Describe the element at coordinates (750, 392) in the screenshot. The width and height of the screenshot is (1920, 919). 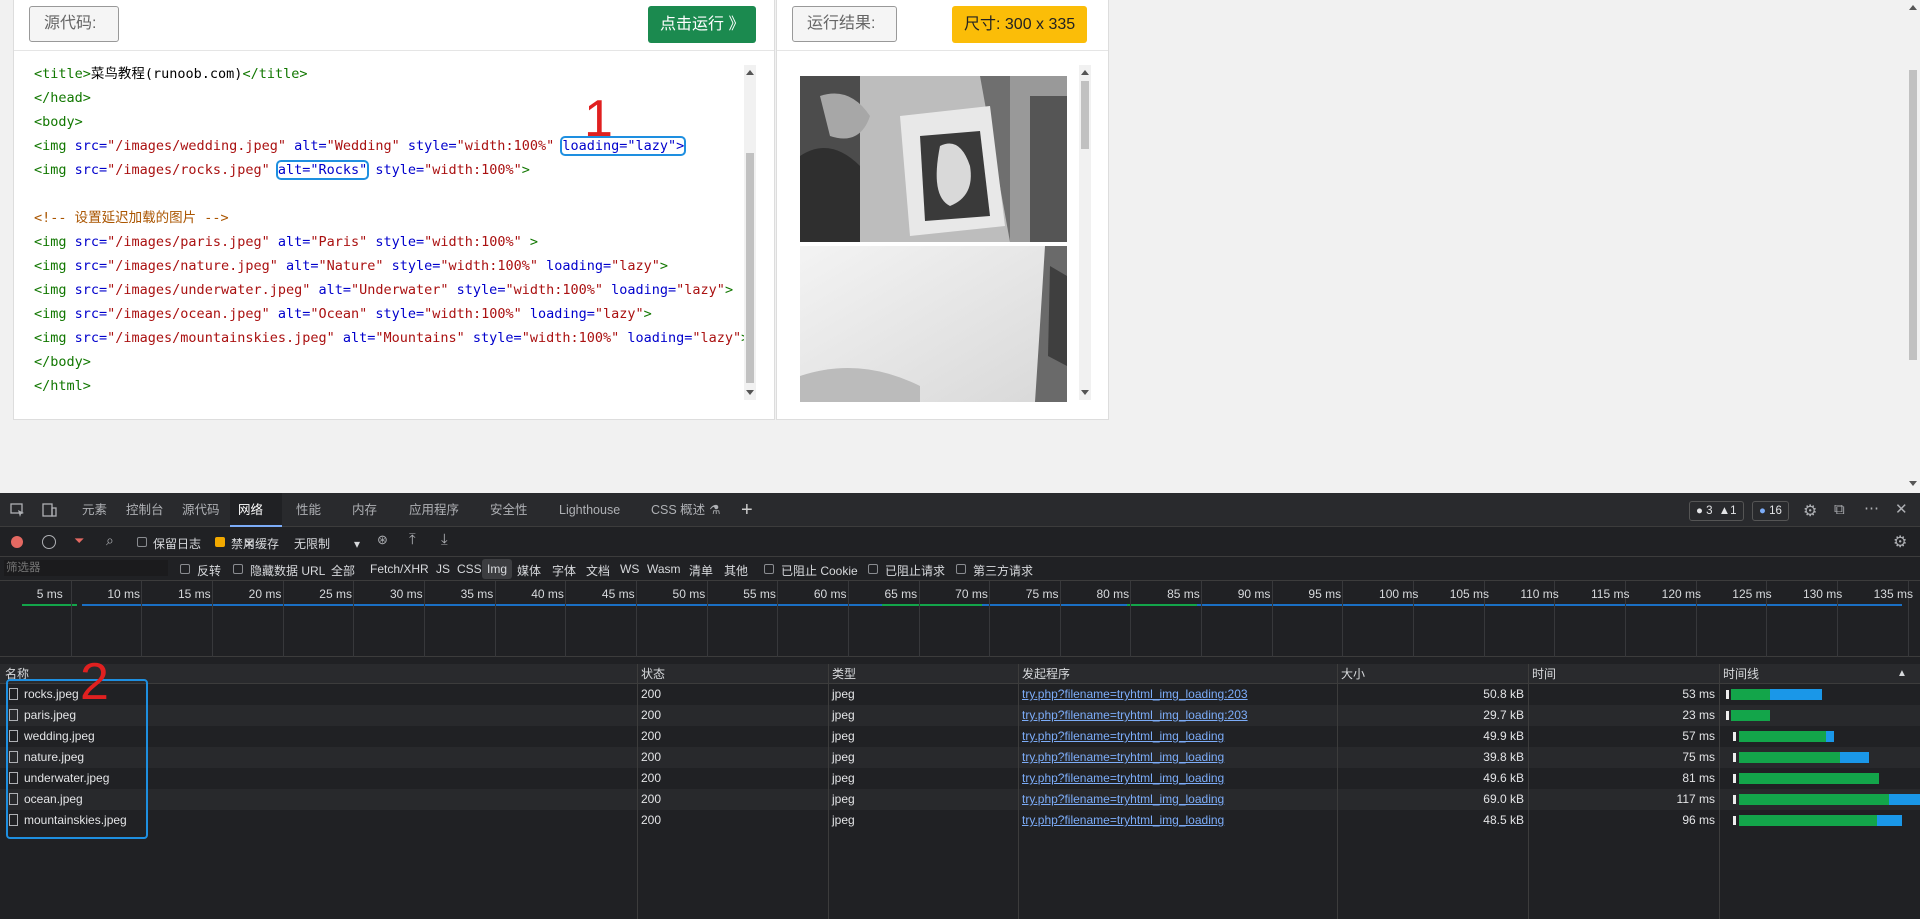
I see `scroll-down-arrow-icon` at that location.